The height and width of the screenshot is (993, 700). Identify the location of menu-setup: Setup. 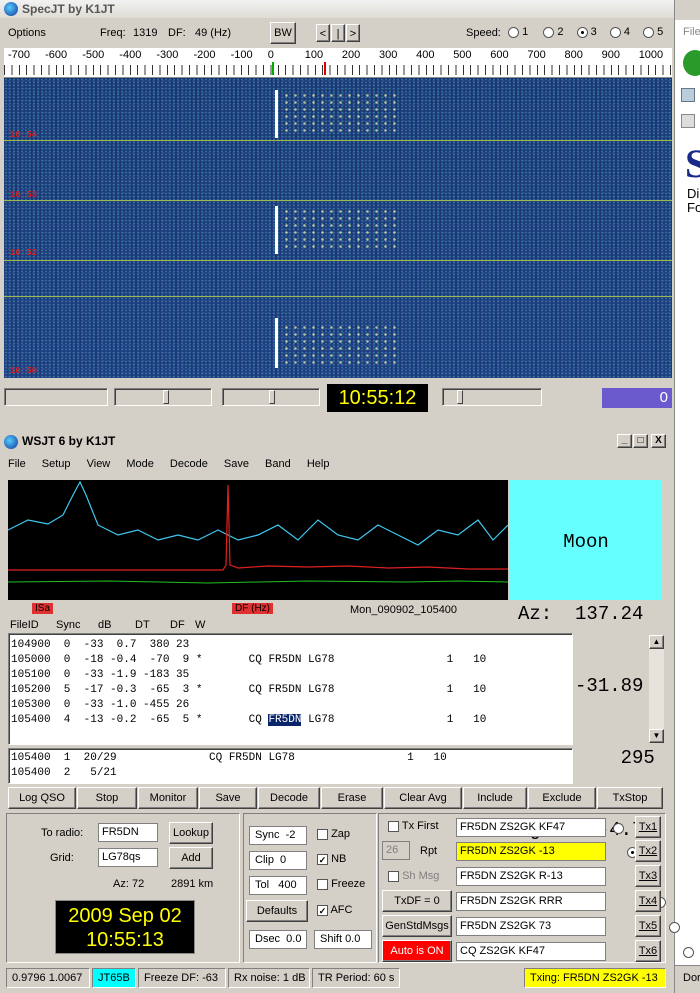
(56, 464).